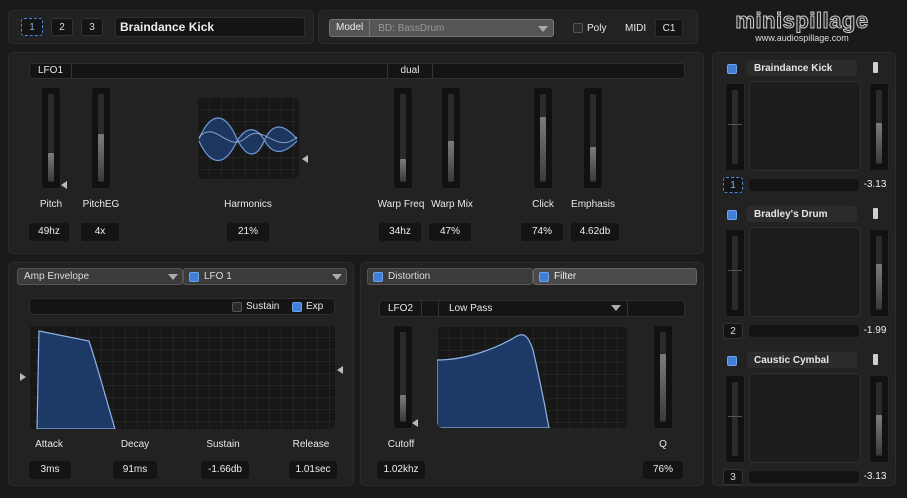  I want to click on model-select: Model BD: BassDrum, so click(441, 28).